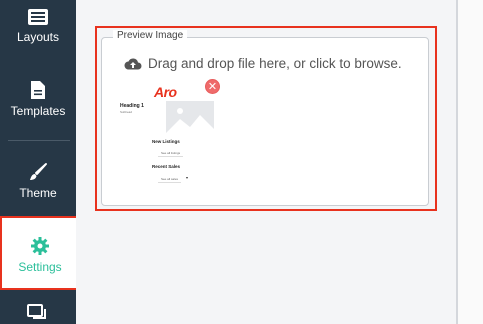 This screenshot has height=324, width=483. Describe the element at coordinates (38, 90) in the screenshot. I see `document-icon` at that location.